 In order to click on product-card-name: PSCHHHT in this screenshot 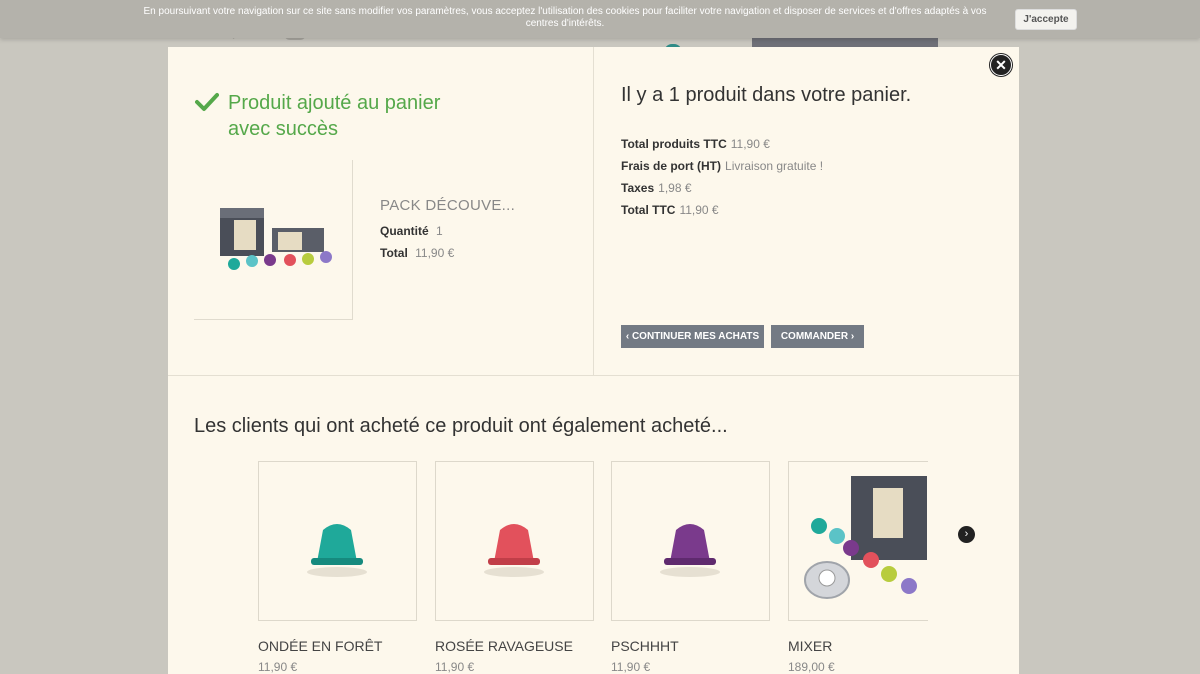, I will do `click(690, 646)`.